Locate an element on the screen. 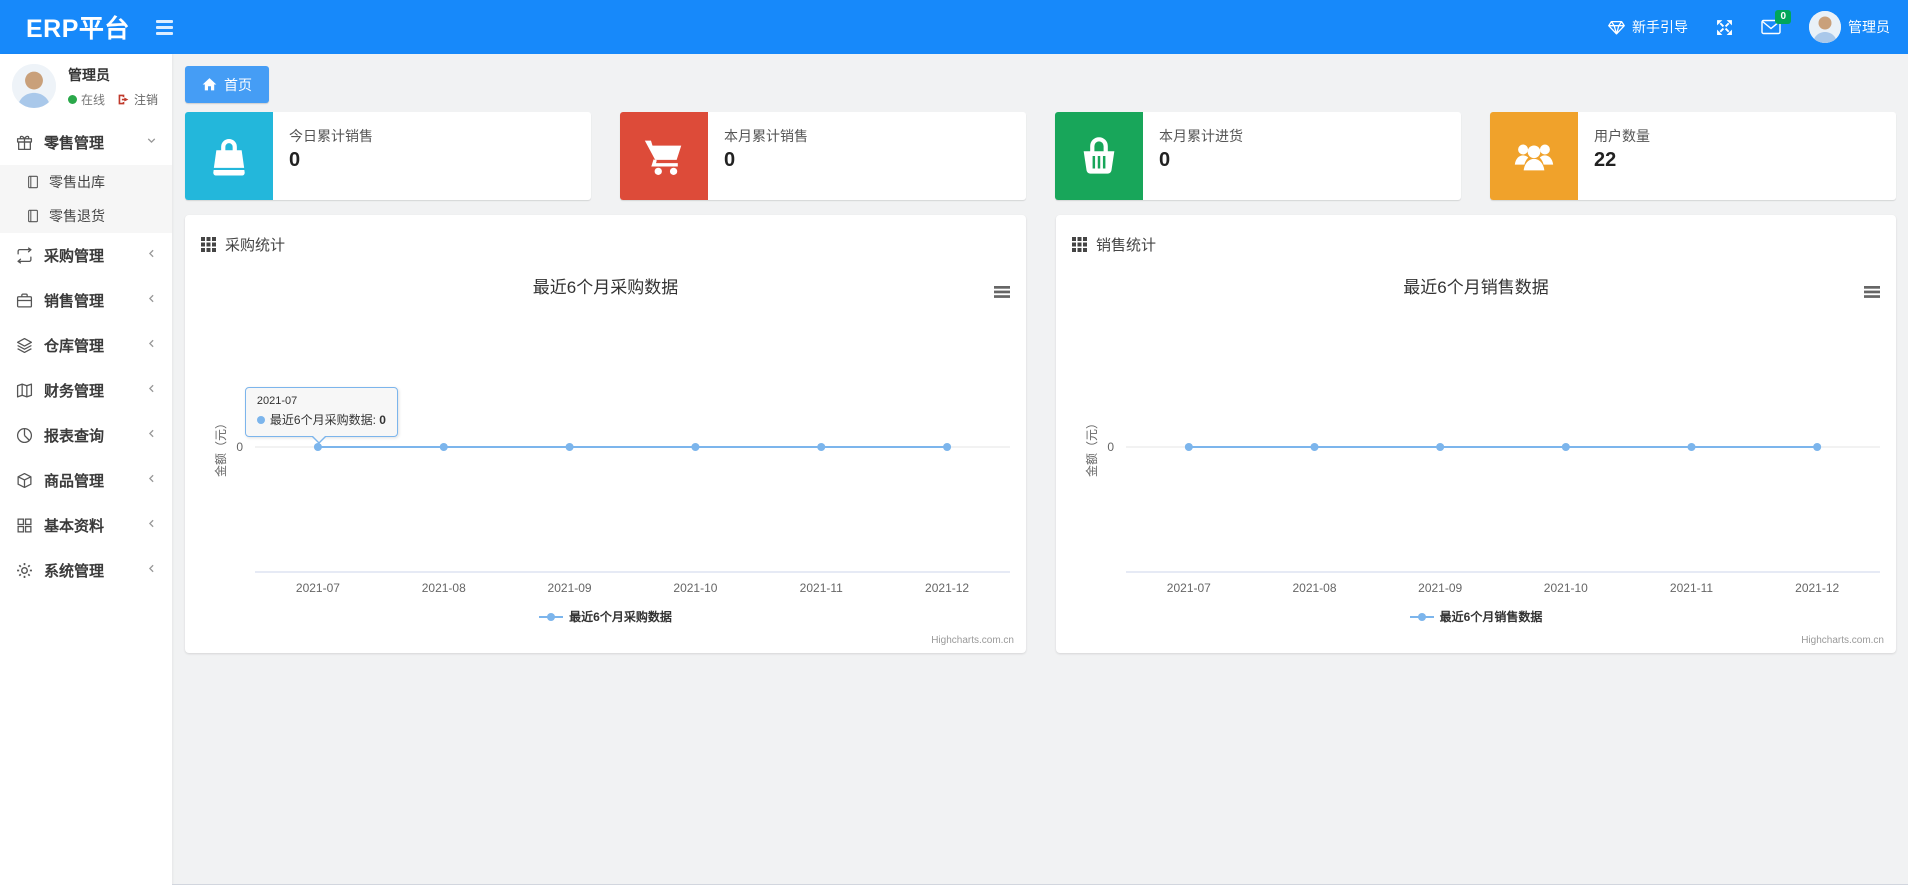  sidebar-item-retail: 零售管理 is located at coordinates (86, 142).